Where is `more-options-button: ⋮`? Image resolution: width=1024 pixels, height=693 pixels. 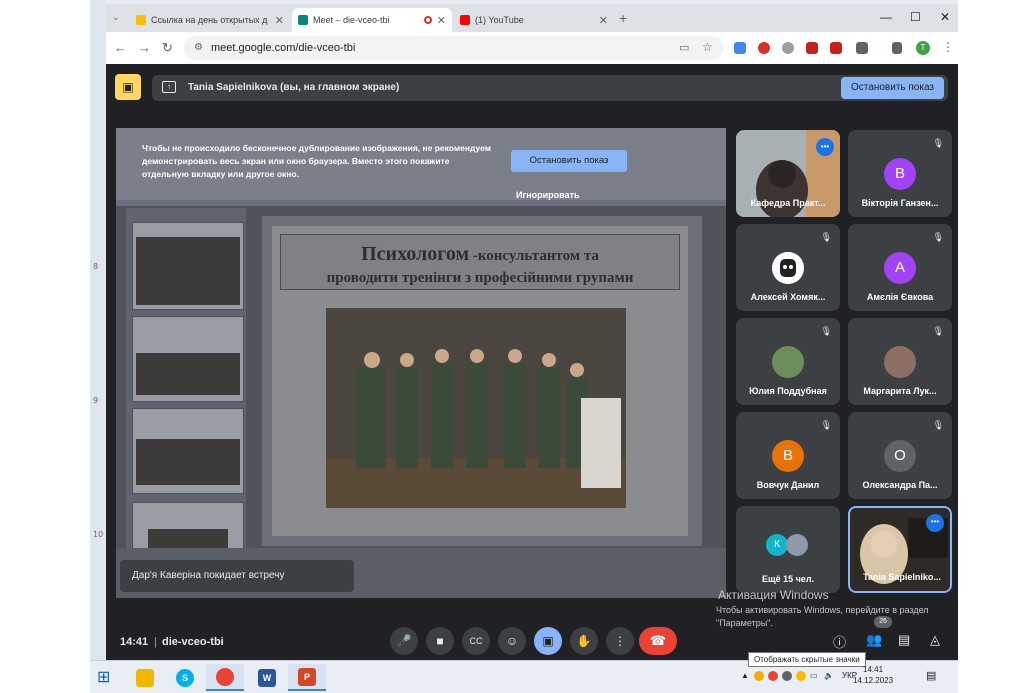 more-options-button: ⋮ is located at coordinates (620, 641).